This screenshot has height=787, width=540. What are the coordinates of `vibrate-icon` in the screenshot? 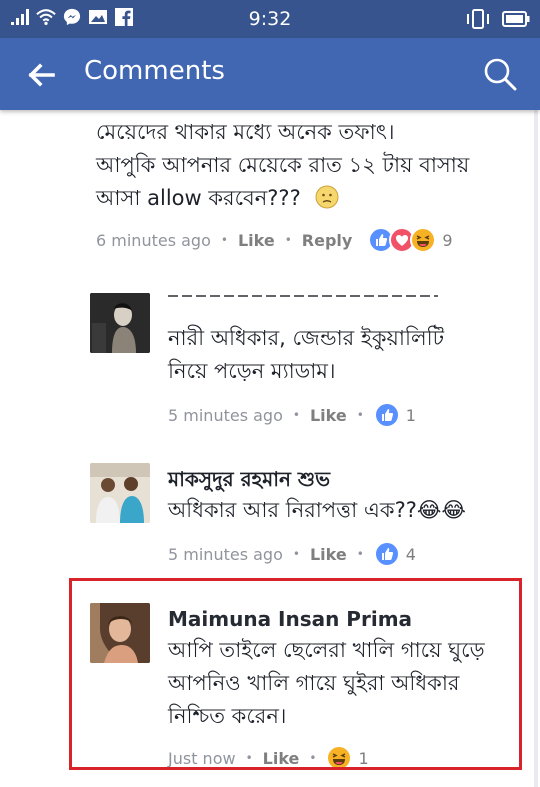 It's located at (478, 19).